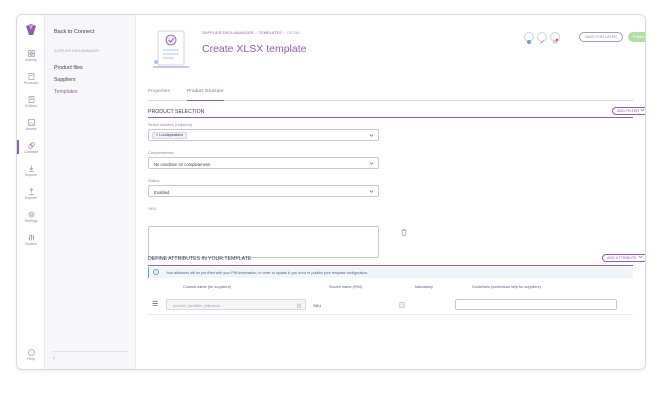 The width and height of the screenshot is (669, 393). Describe the element at coordinates (207, 287) in the screenshot. I see `column-header-column-name: Column name (for suppliers)` at that location.